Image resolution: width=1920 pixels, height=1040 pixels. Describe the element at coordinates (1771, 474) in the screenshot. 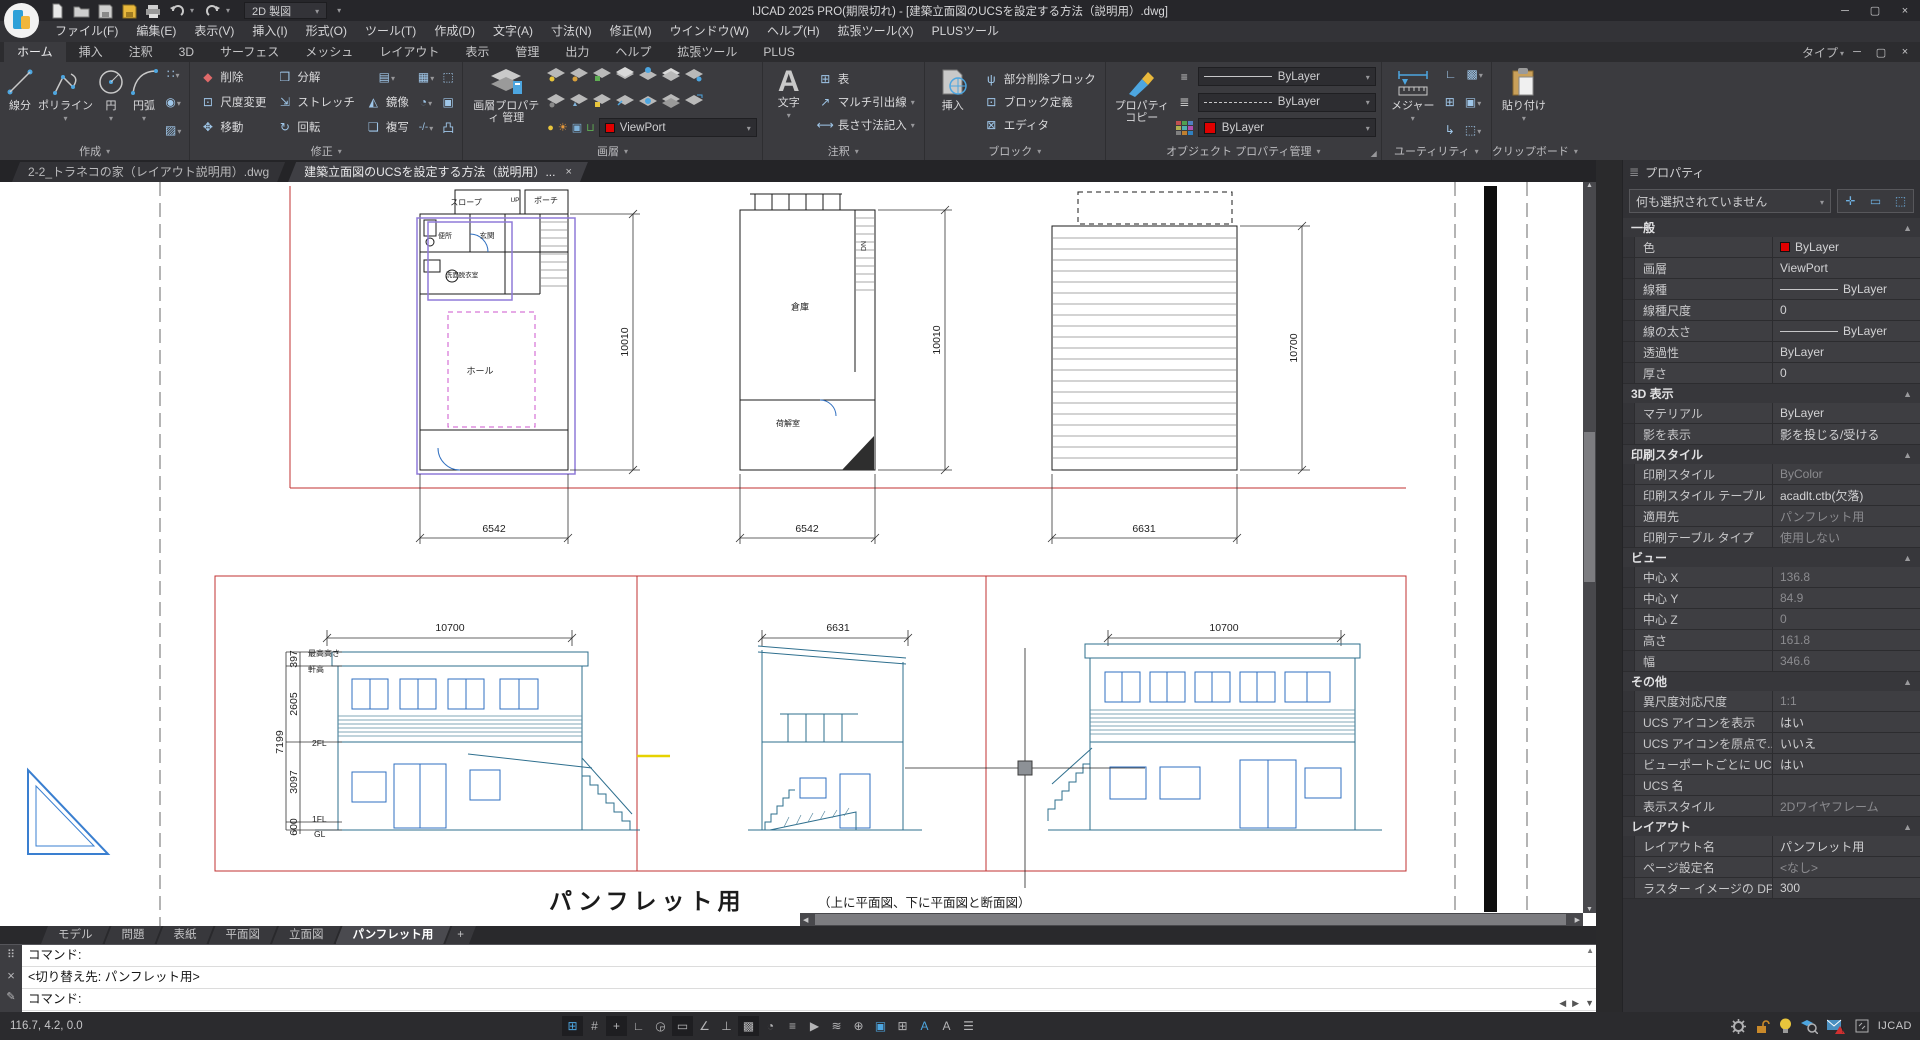

I see `prop-row: 印刷スタイル ByColor` at that location.